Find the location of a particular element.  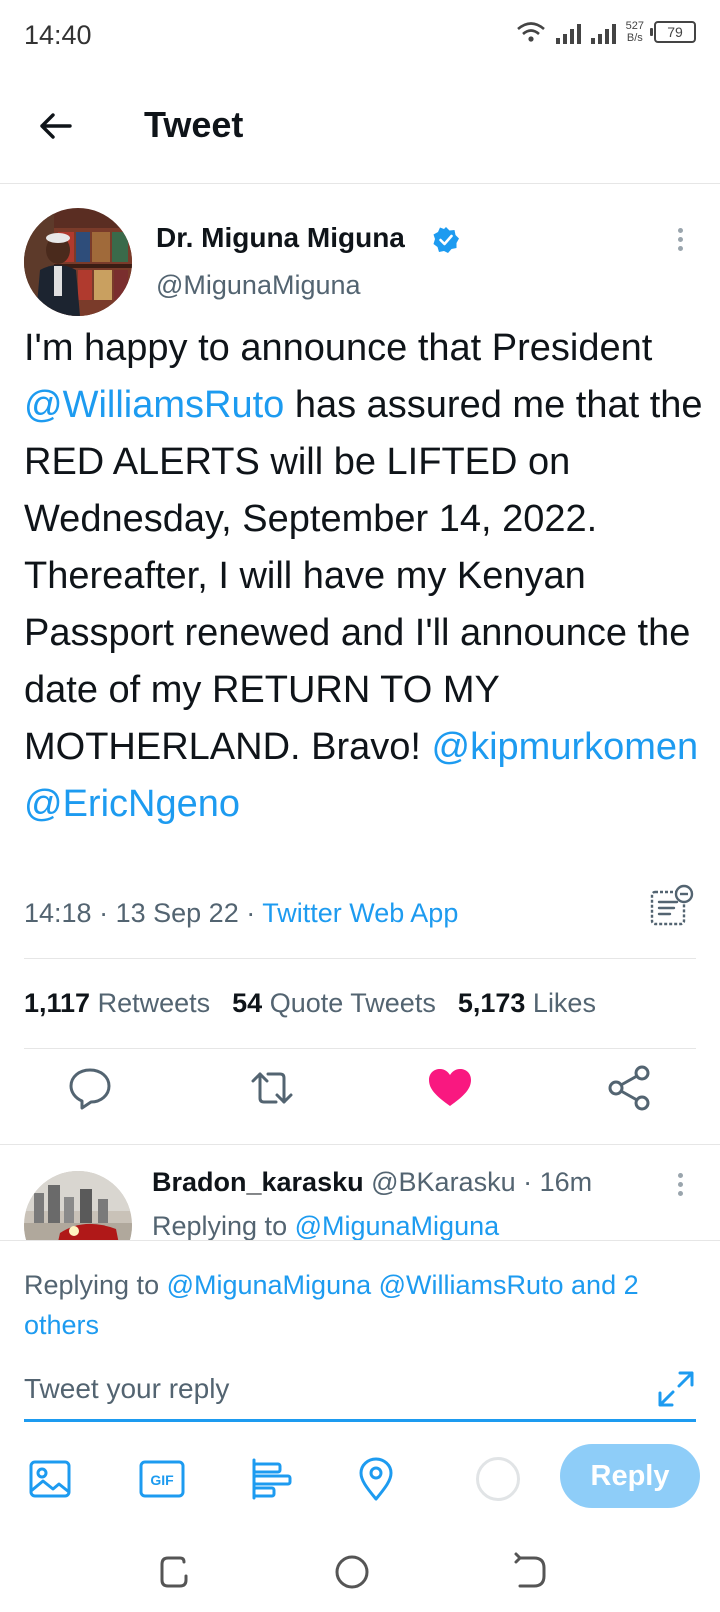

mention-link: @MigunaMiguna is located at coordinates (397, 1225).